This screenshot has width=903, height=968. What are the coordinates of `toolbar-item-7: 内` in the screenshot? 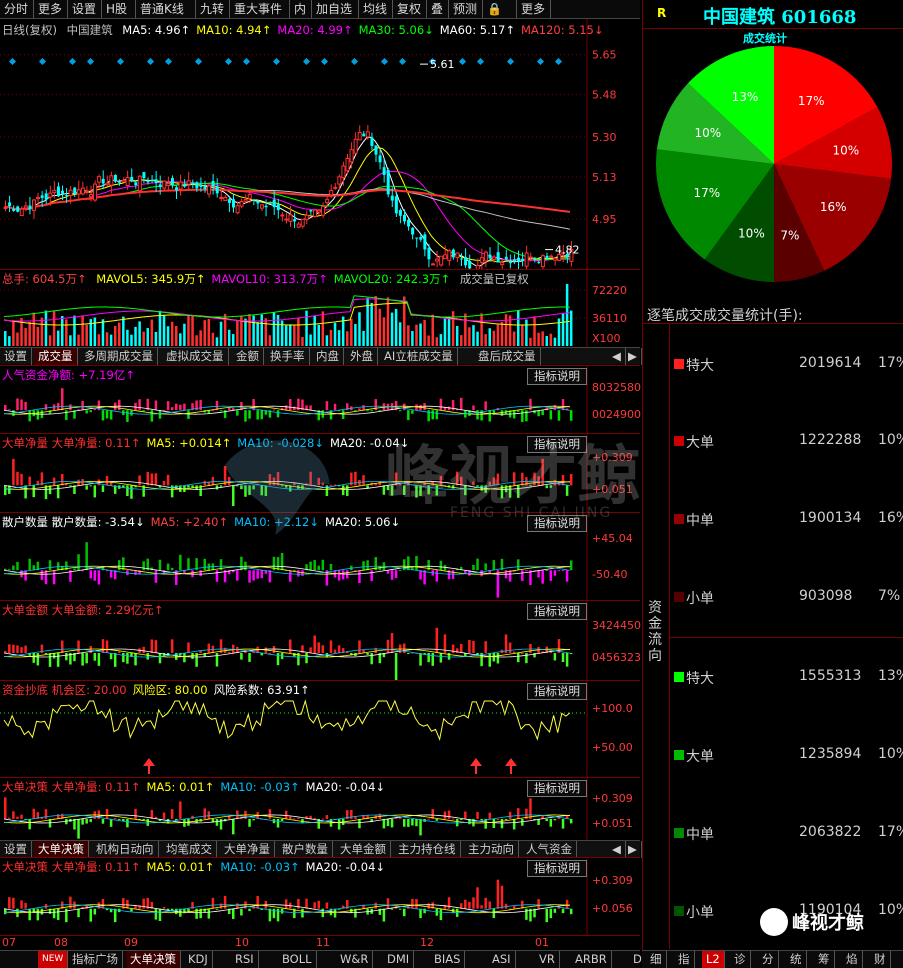 It's located at (301, 9).